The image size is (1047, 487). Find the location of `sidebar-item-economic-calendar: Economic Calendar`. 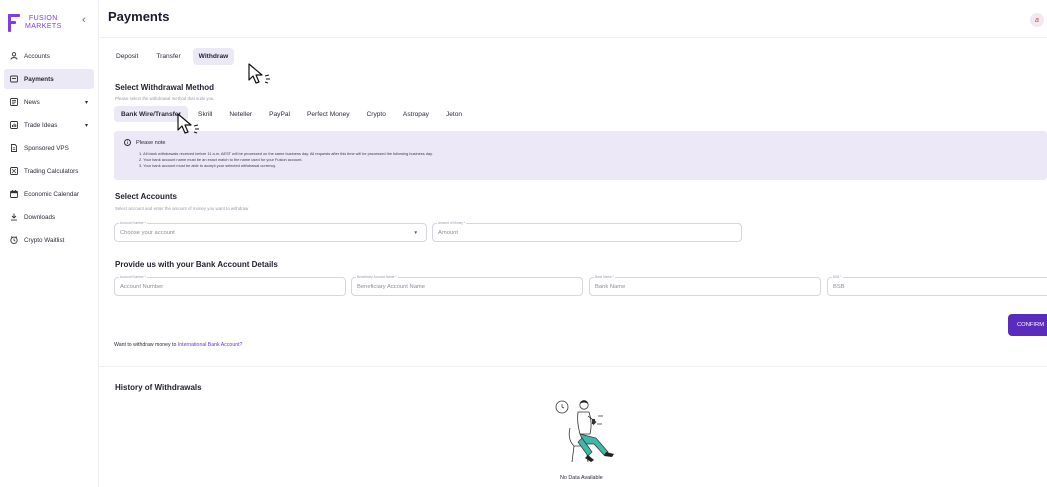

sidebar-item-economic-calendar: Economic Calendar is located at coordinates (49, 194).